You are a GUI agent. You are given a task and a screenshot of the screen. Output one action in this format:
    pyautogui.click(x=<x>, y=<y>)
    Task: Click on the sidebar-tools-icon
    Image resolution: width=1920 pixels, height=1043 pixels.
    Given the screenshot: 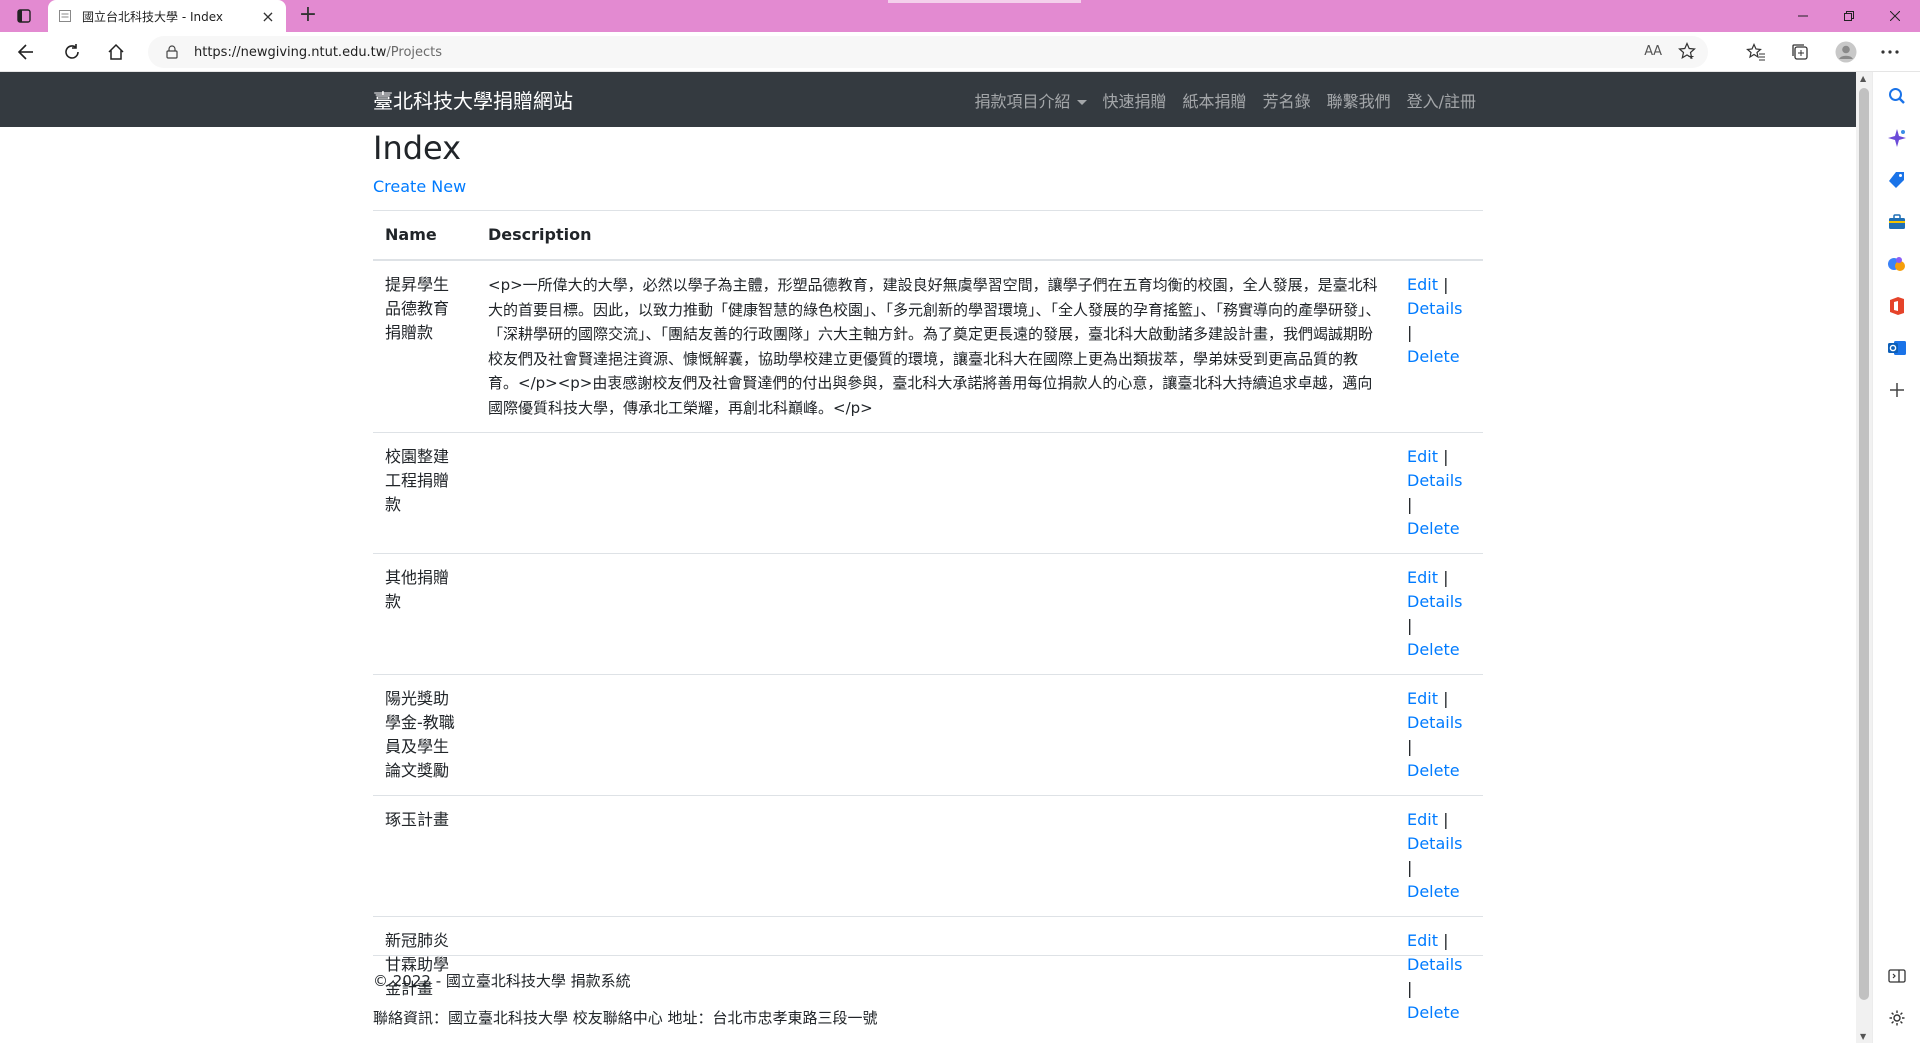 What is the action you would take?
    pyautogui.click(x=1897, y=222)
    